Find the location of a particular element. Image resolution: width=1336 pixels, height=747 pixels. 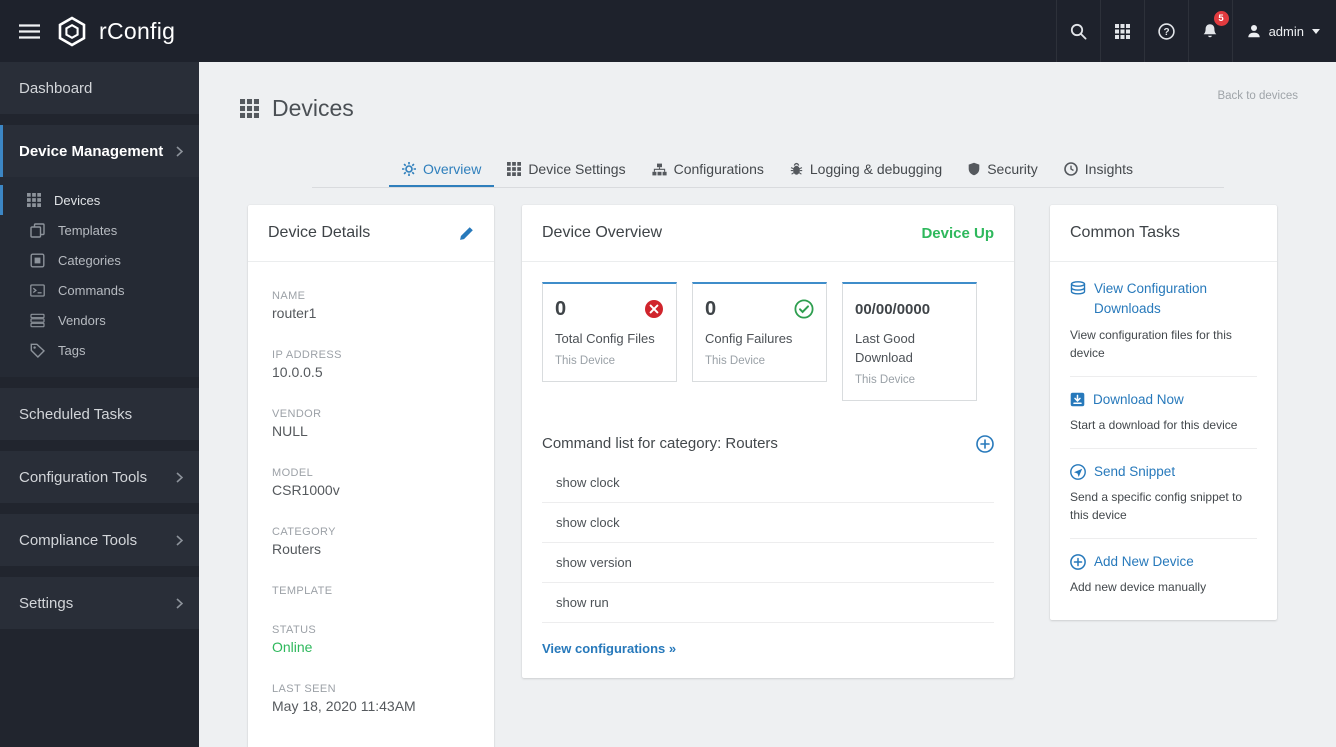

subitem-label: Commands is located at coordinates (91, 290).